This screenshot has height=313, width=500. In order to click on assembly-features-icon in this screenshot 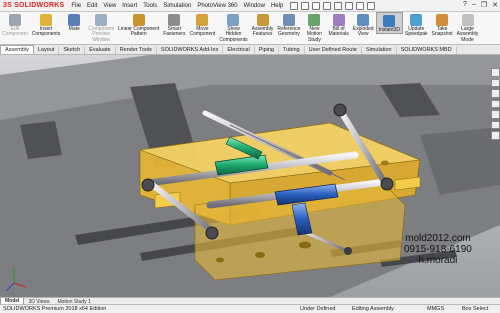, I will do `click(262, 20)`.